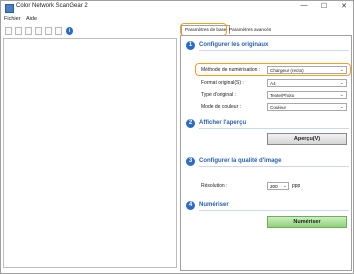 The image size is (354, 274). I want to click on info-icon: i, so click(69, 31).